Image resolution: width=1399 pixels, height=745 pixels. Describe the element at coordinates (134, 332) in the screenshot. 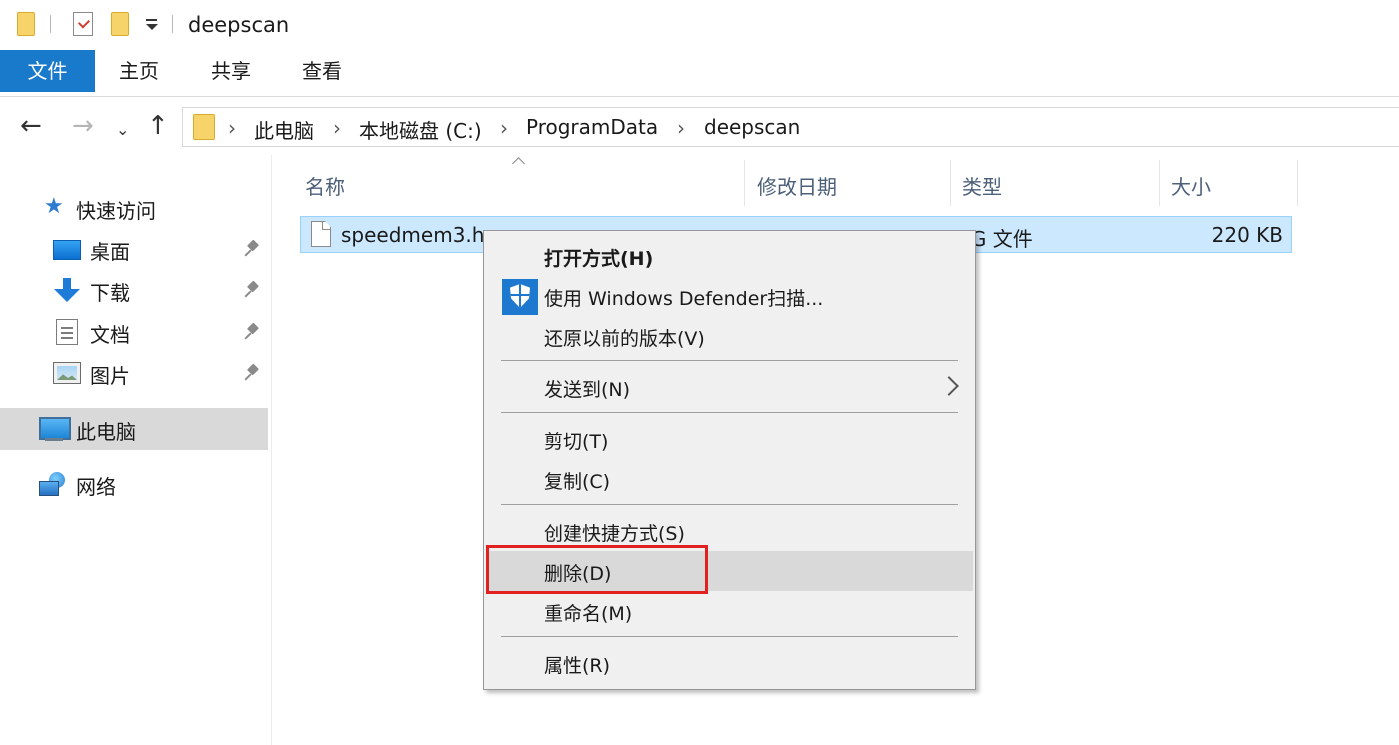

I see `sidebar-item-documents: 文档` at that location.